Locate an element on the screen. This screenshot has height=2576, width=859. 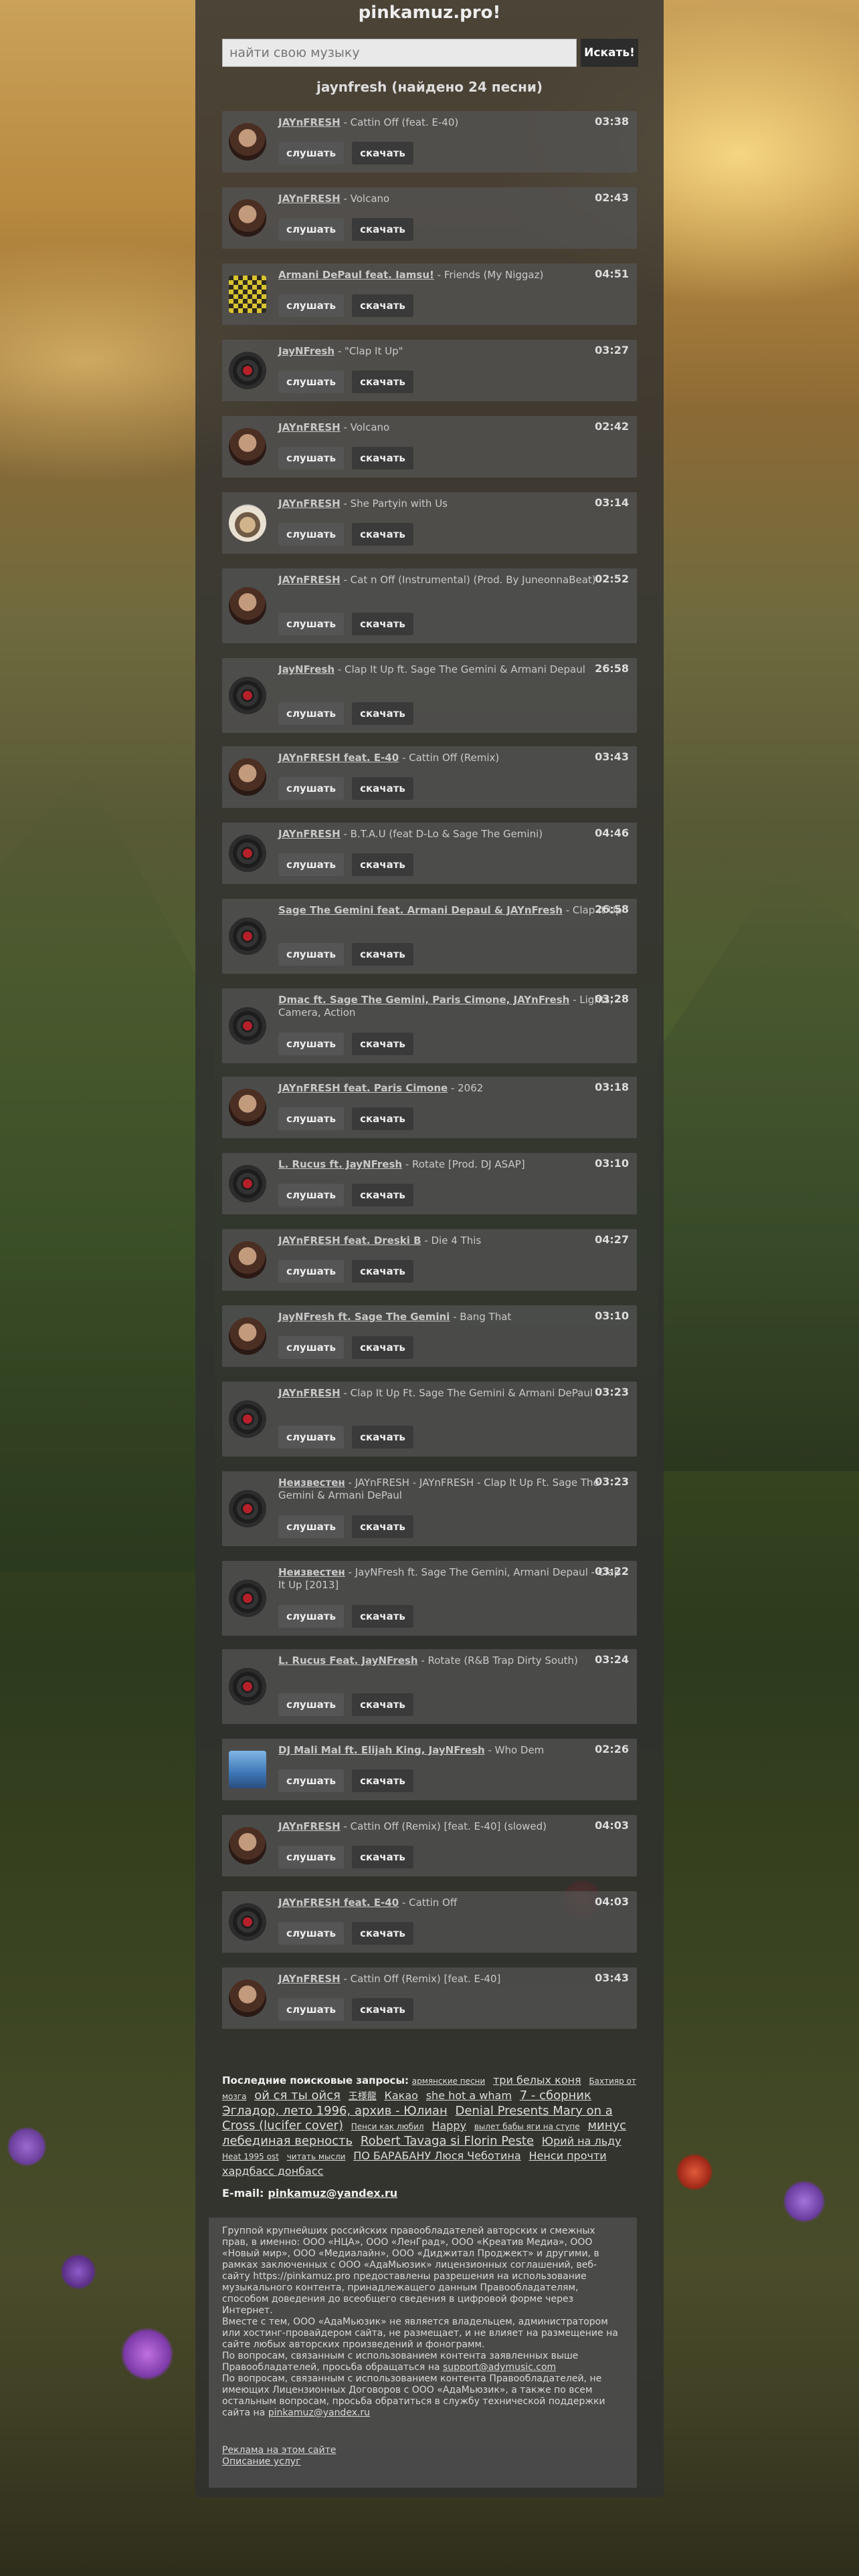
recent-query-link: Какао is located at coordinates (401, 2095).